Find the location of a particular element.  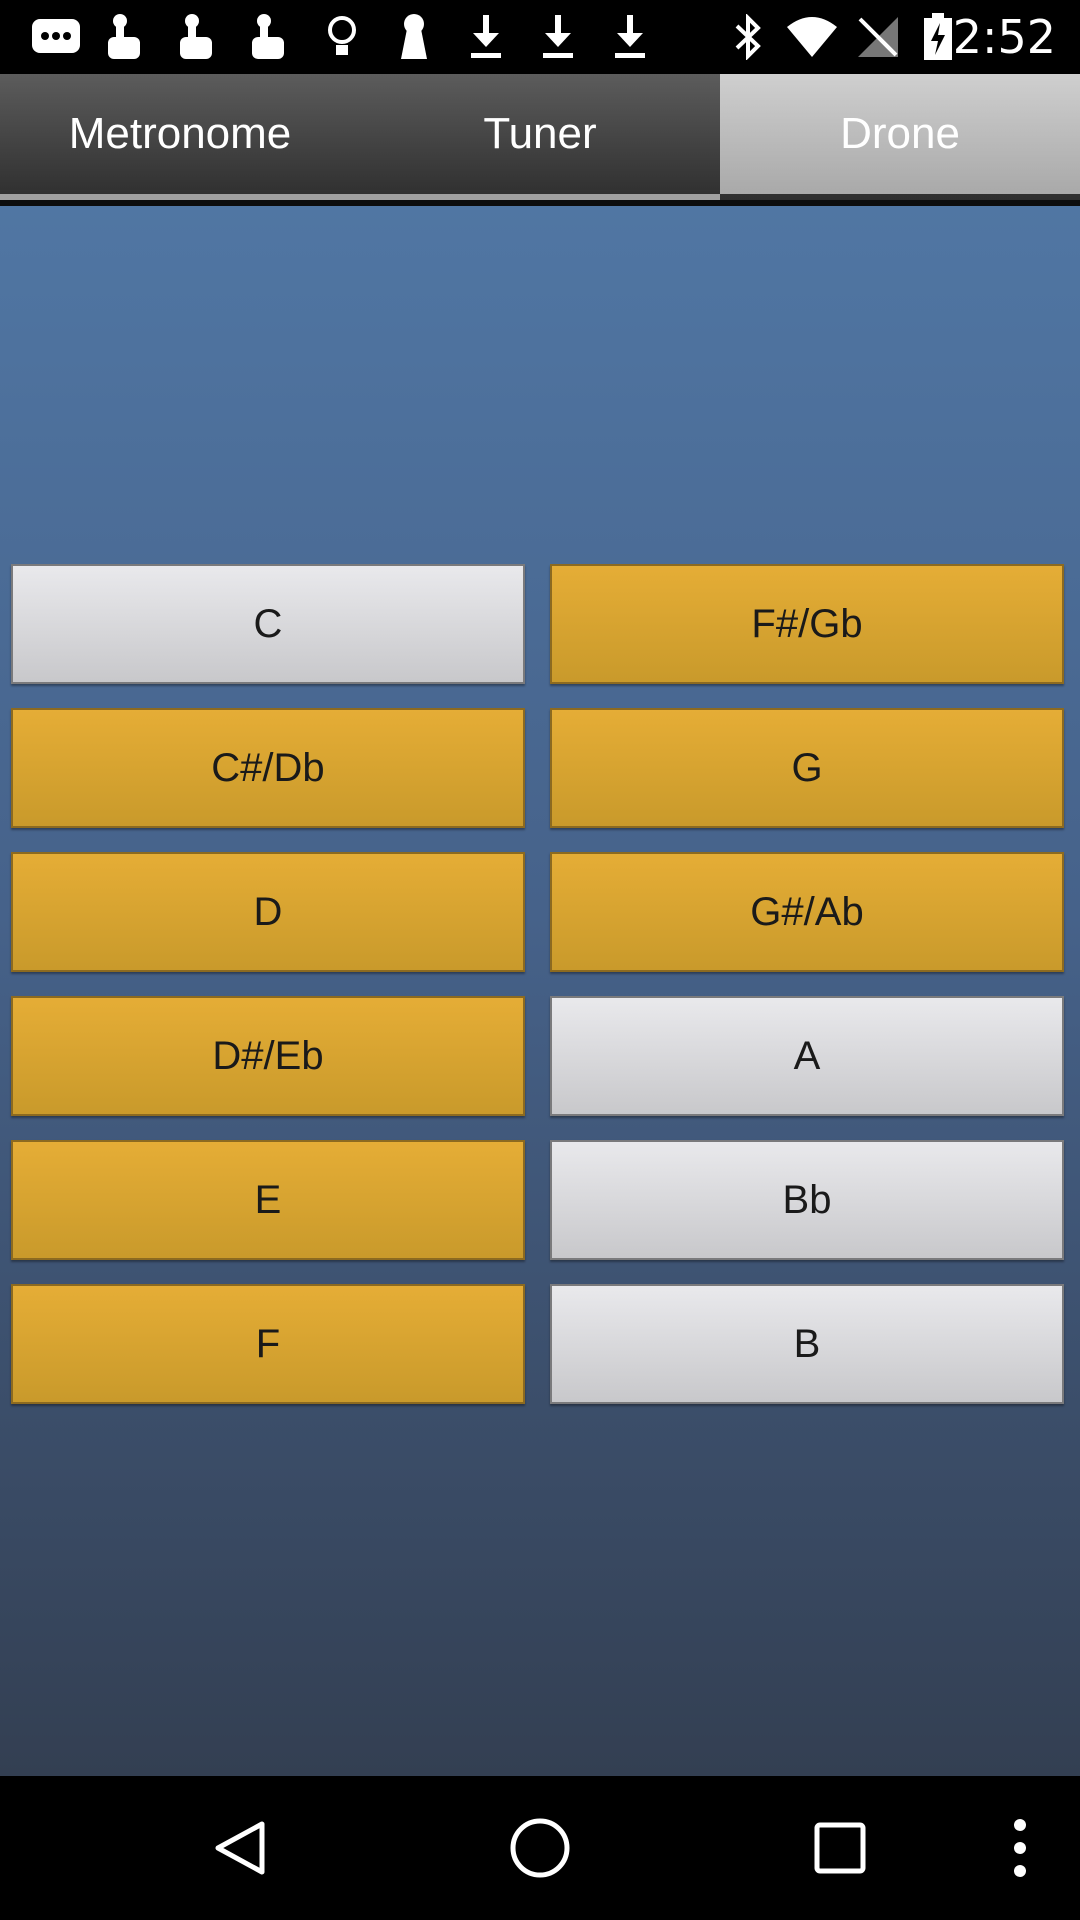

note-button-g-sharp: G#/Ab is located at coordinates (807, 912).